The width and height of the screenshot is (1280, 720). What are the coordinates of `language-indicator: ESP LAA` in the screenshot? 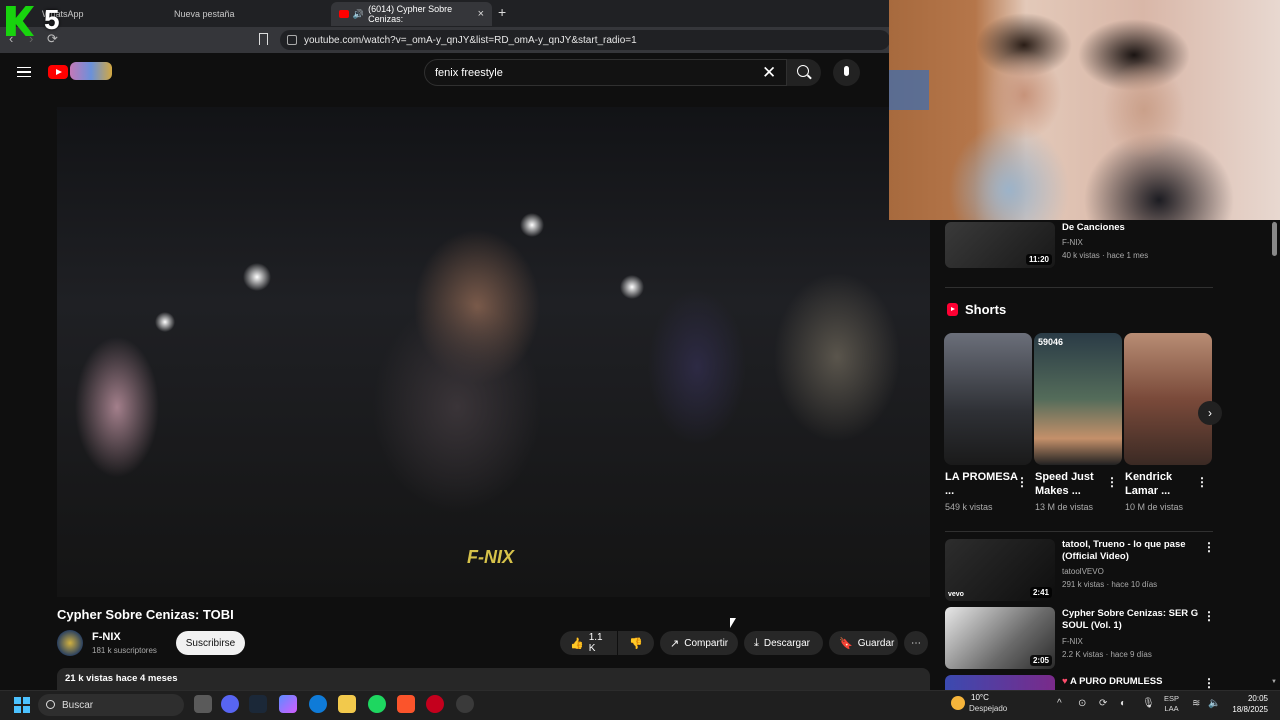 It's located at (1171, 704).